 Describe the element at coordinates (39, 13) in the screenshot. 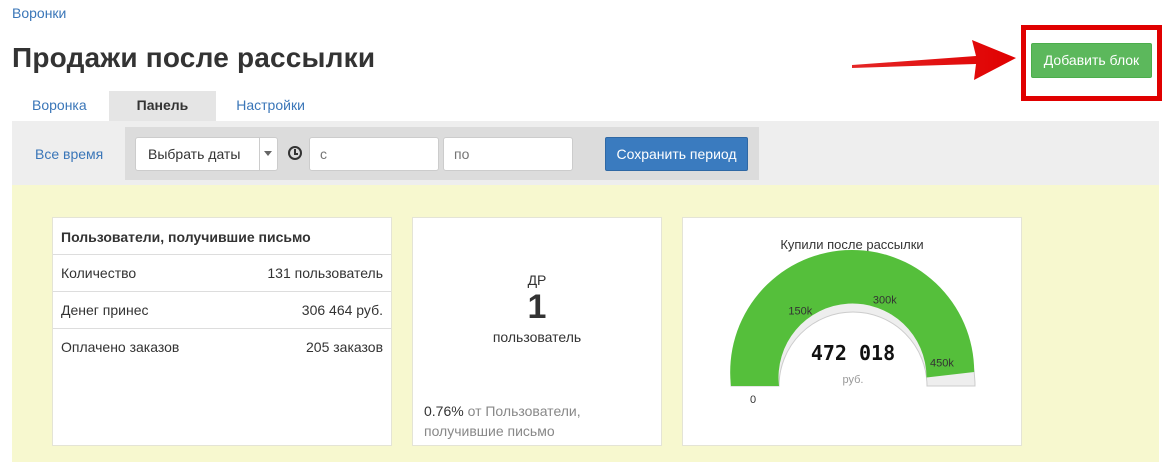

I see `breadcrumb: Воронки` at that location.